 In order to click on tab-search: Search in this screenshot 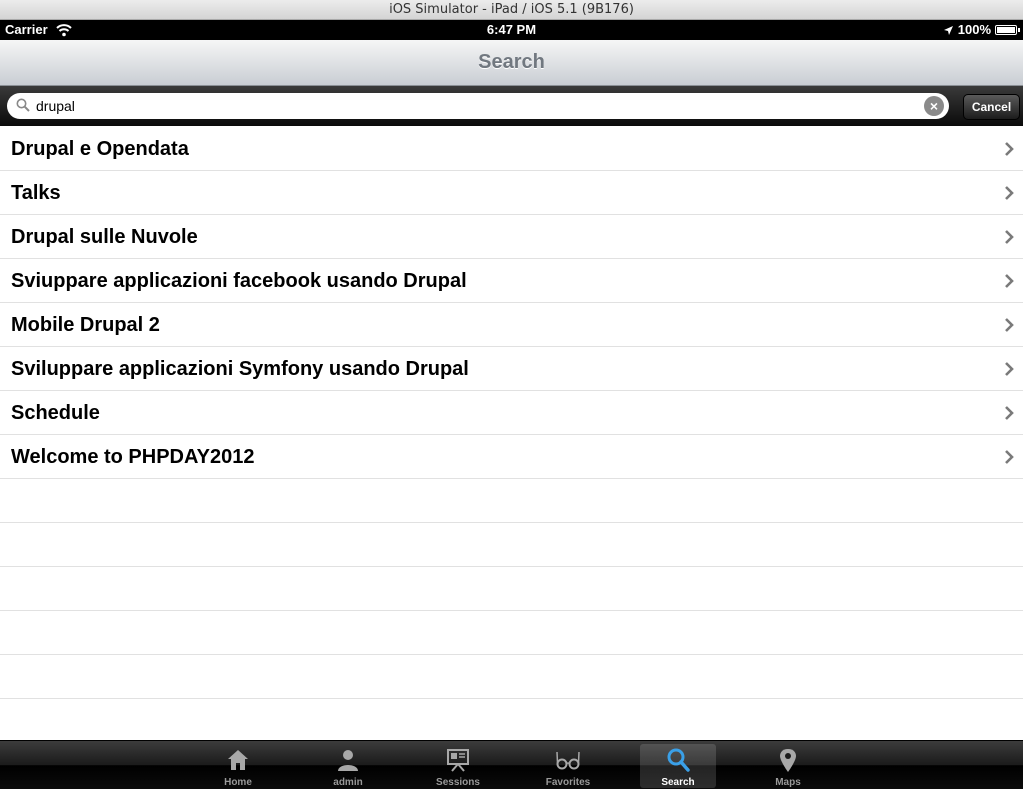, I will do `click(678, 766)`.